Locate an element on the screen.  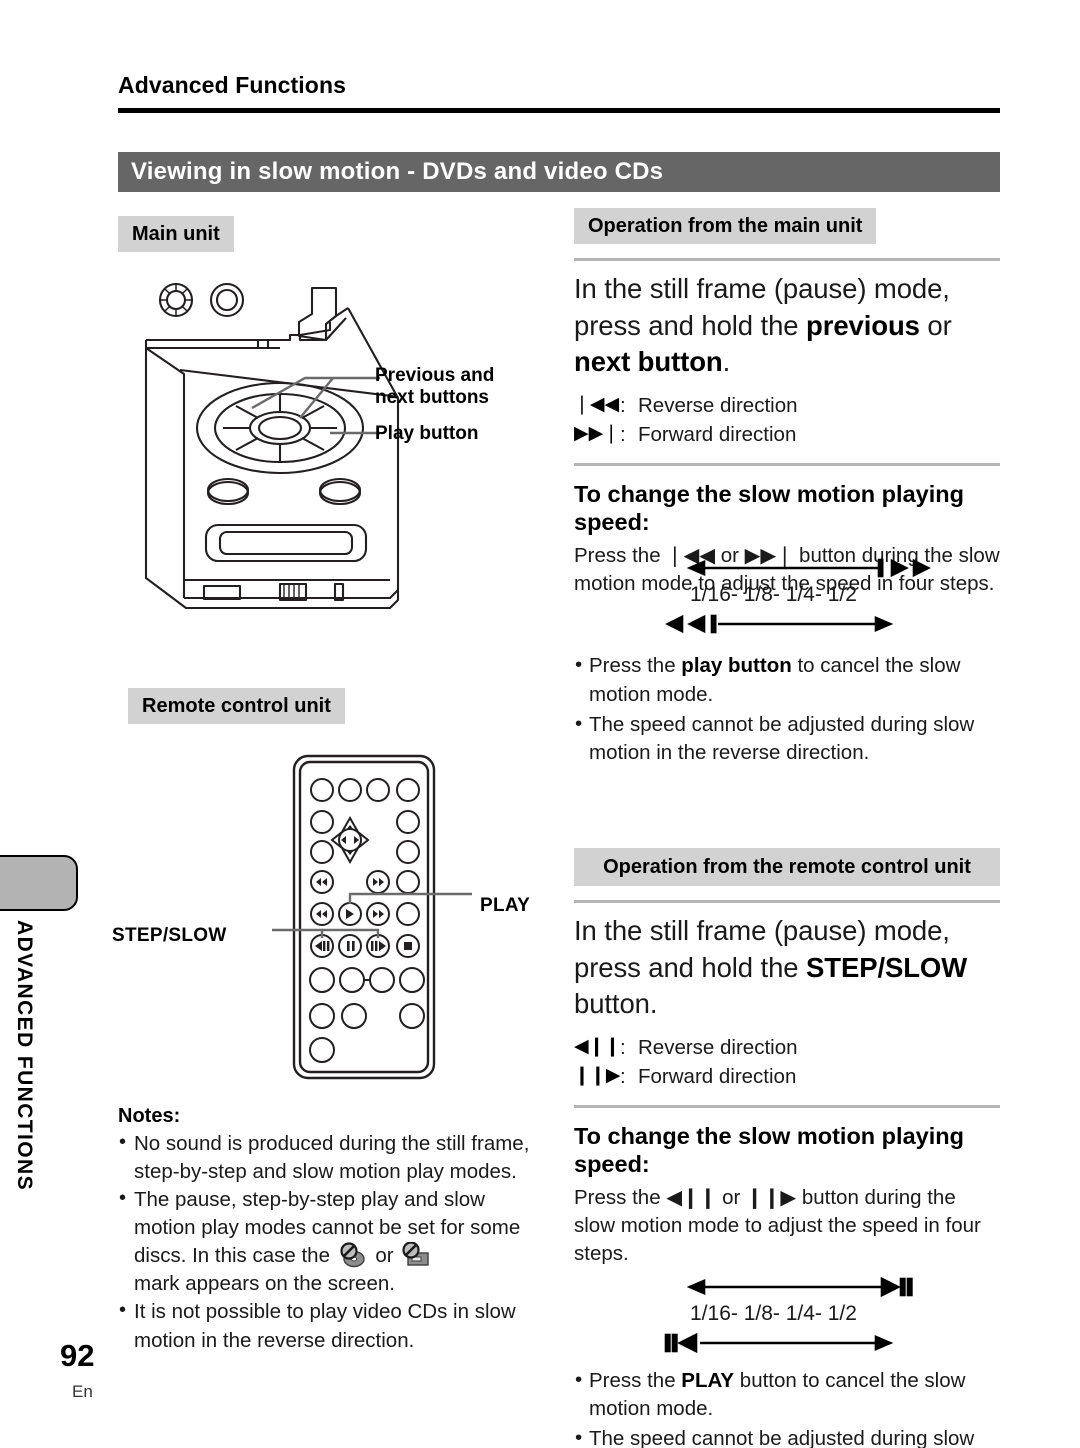
label-operation-main-unit: Operation from the main unit is located at coordinates (725, 226).